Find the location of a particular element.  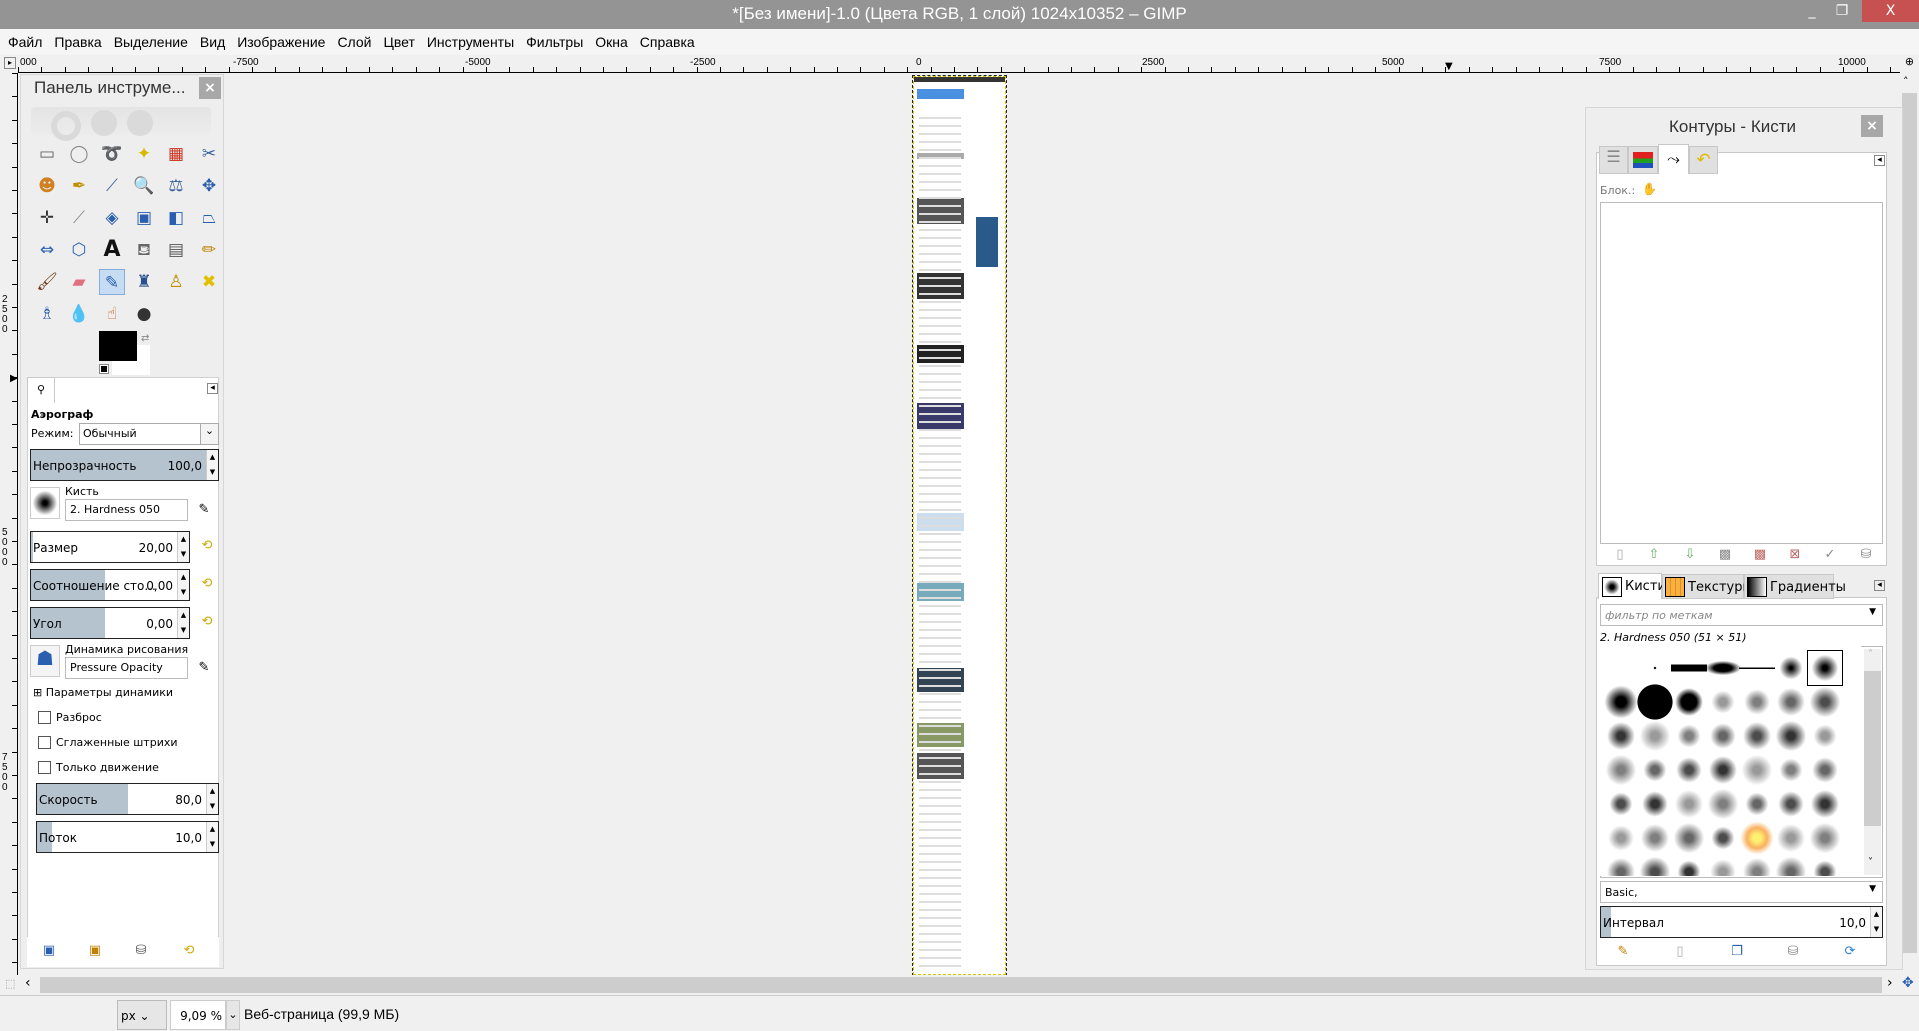

free-select-tool-icon: ➰ is located at coordinates (112, 154).